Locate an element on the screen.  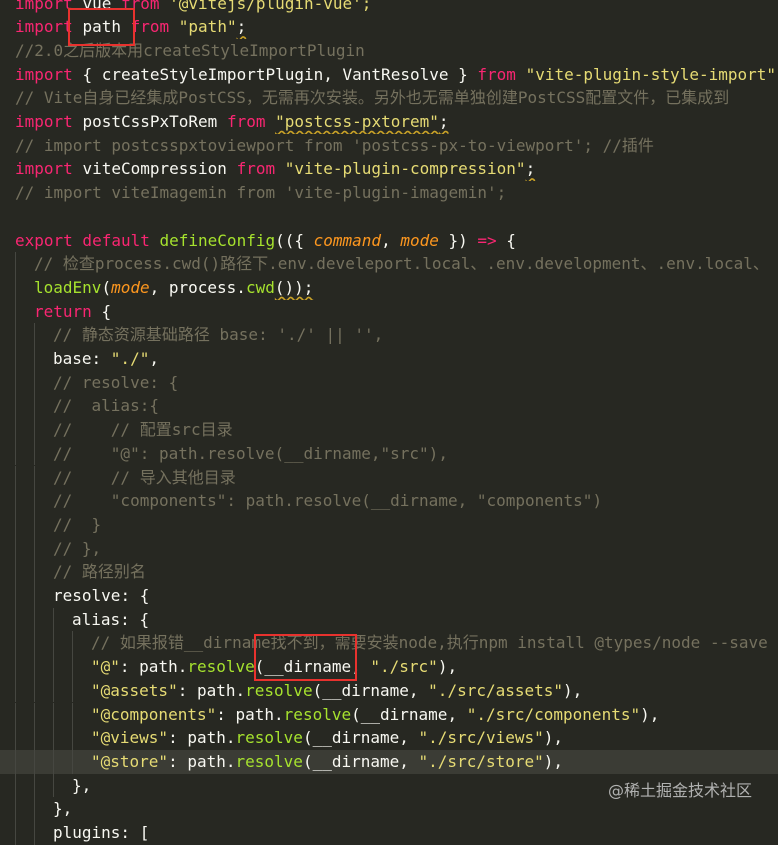
code-token: postCssPxToRem is located at coordinates (154, 121).